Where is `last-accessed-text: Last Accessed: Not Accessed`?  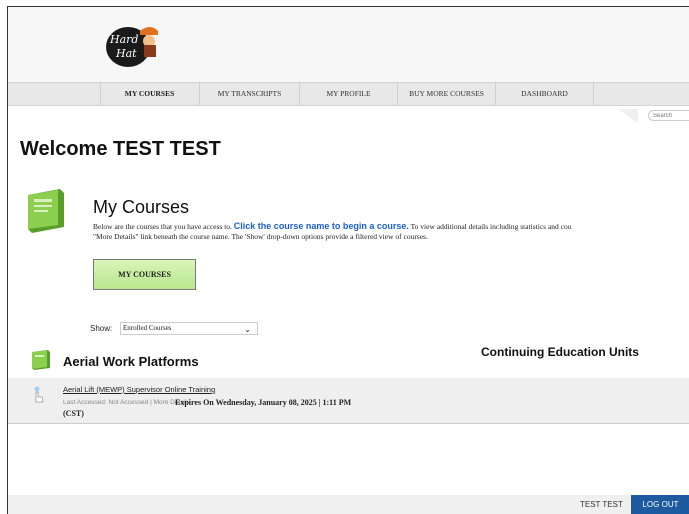 last-accessed-text: Last Accessed: Not Accessed is located at coordinates (106, 402).